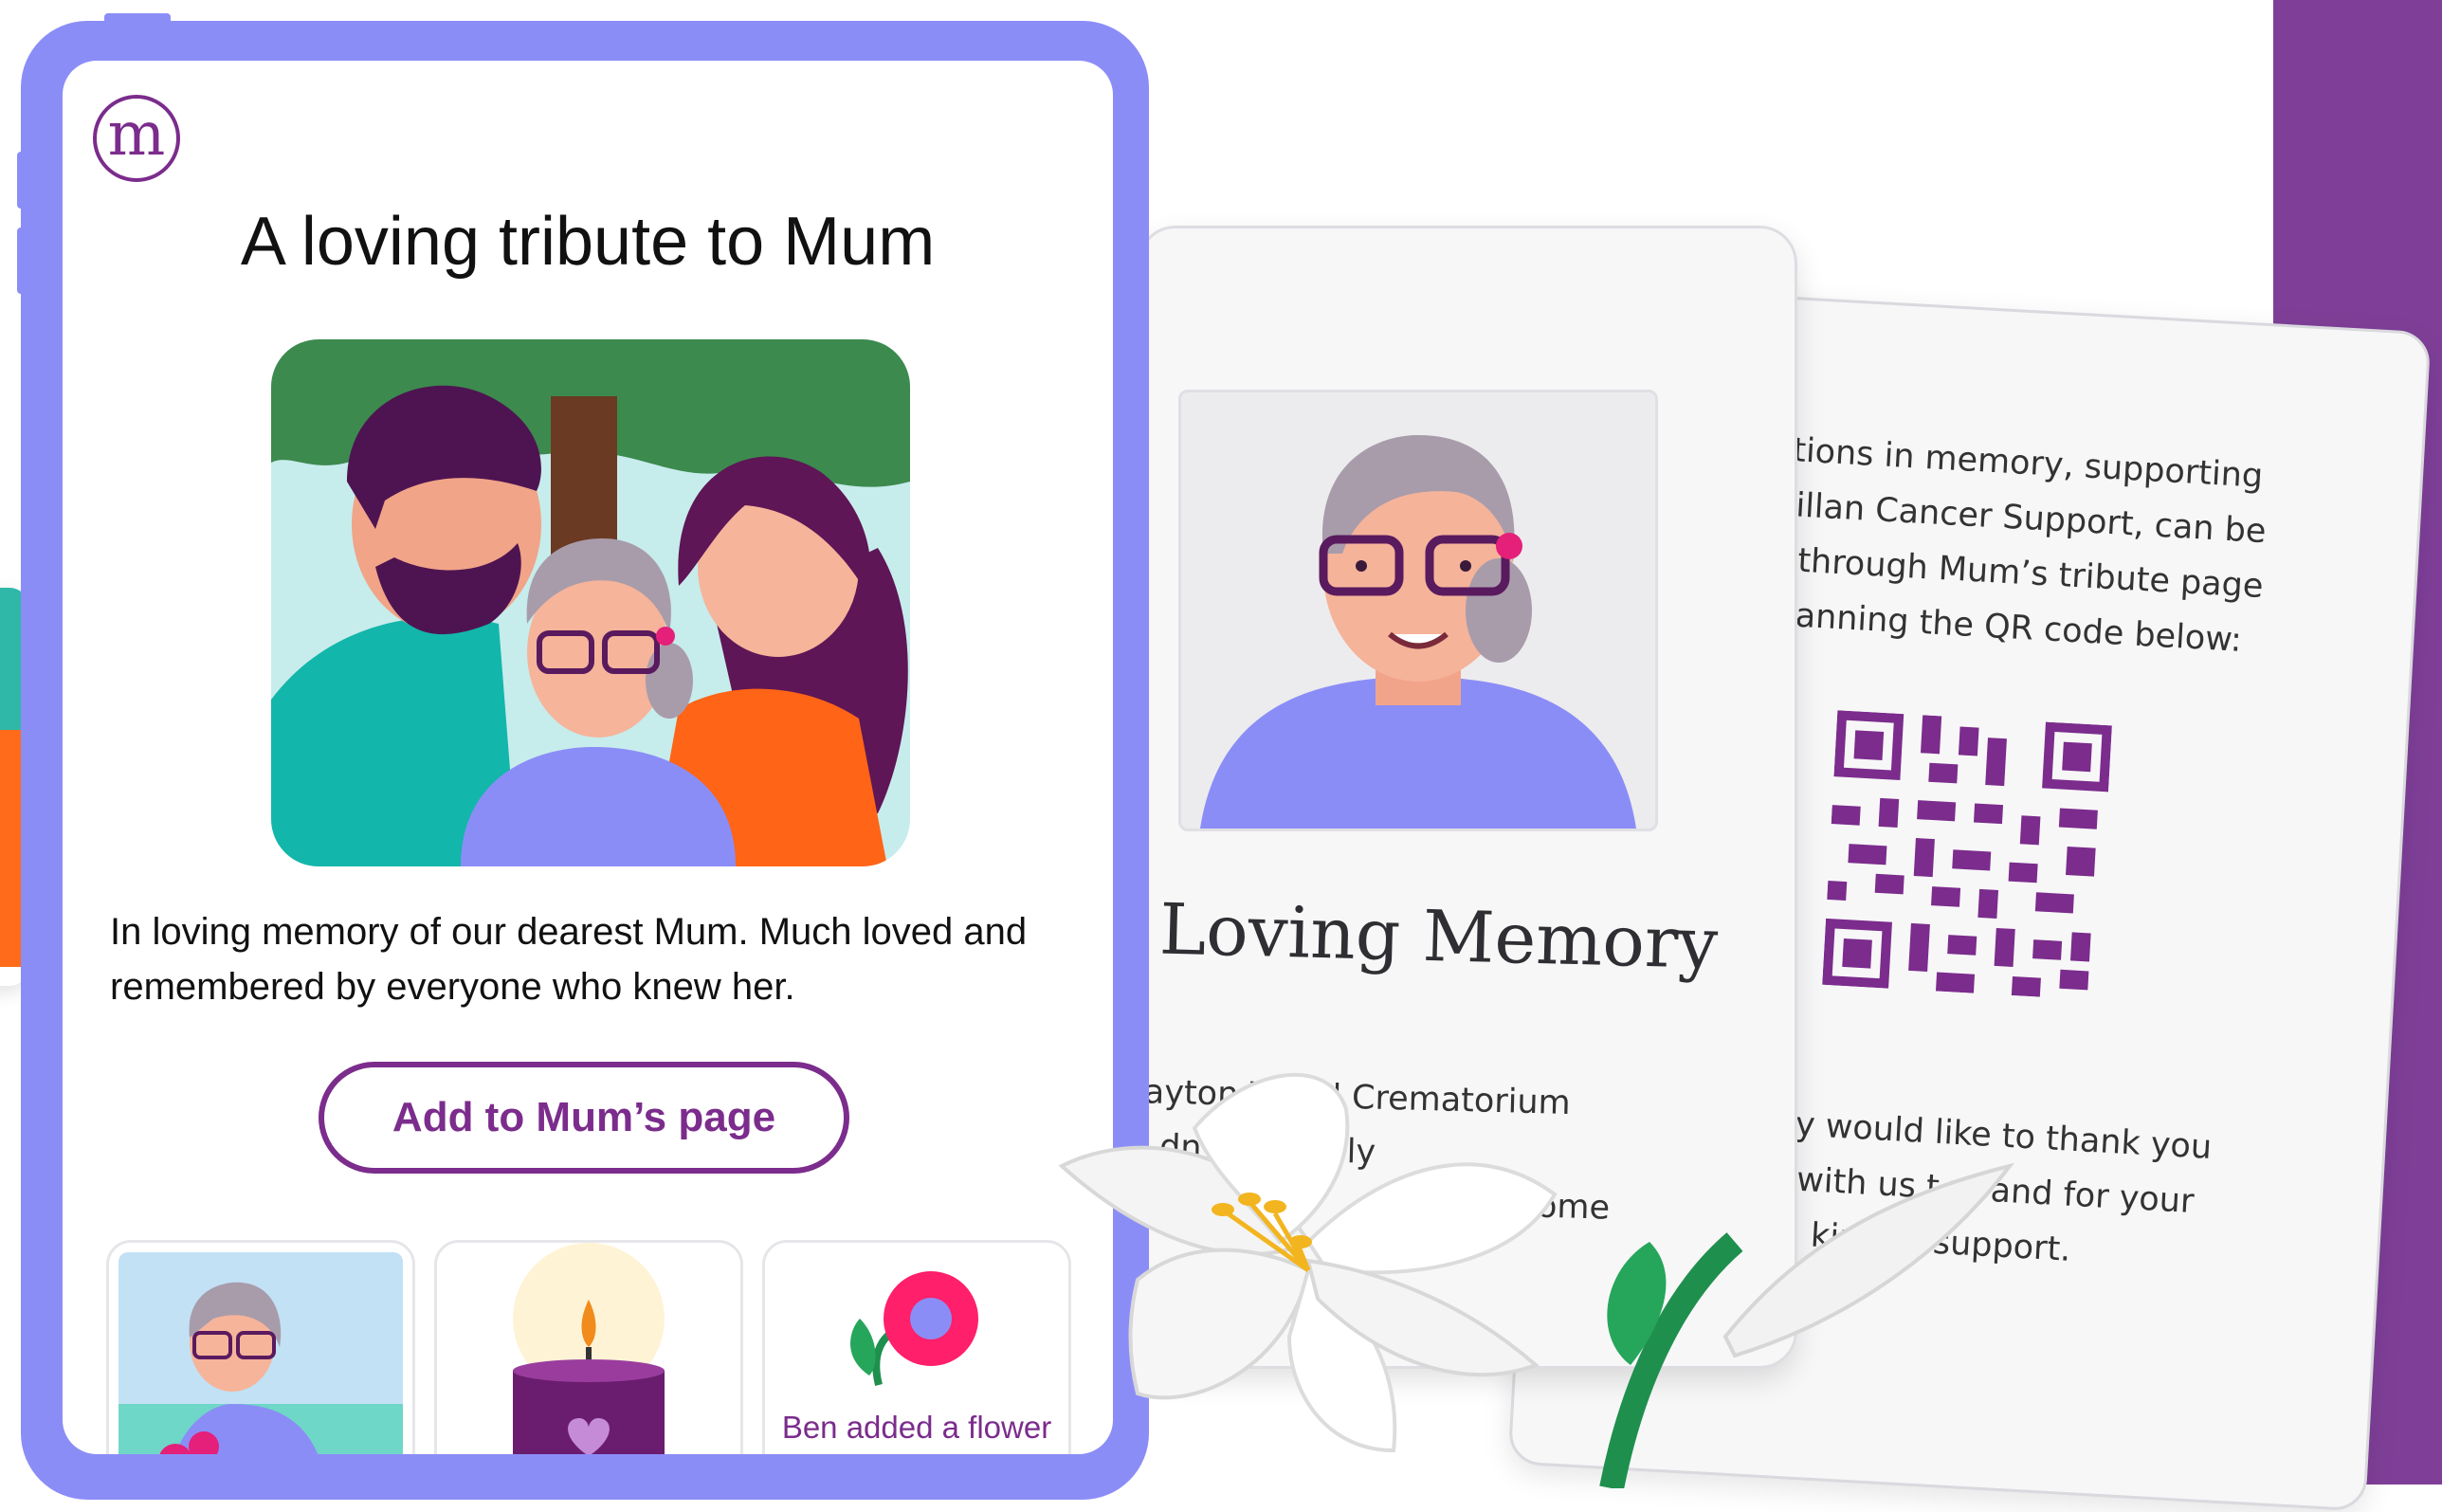  I want to click on page-title: A loving tribute to Mum, so click(588, 242).